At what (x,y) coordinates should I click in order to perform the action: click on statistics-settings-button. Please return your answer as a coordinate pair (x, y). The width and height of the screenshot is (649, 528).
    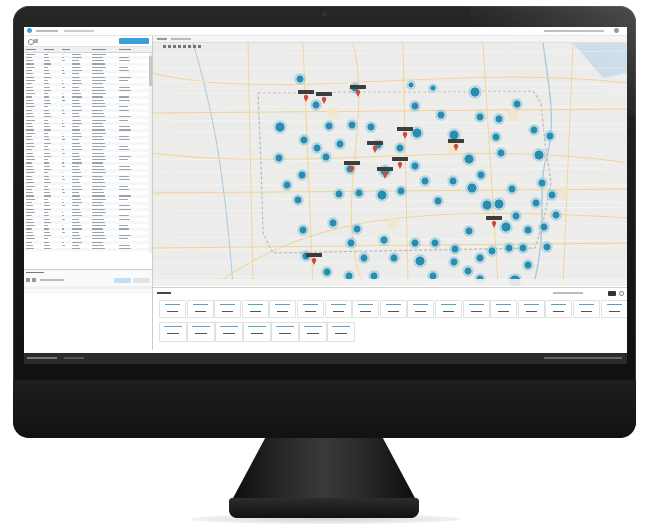
    Looking at the image, I should click on (612, 293).